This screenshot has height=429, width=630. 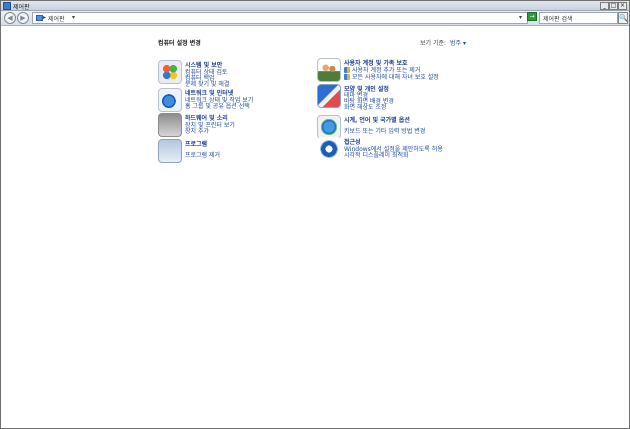 I want to click on search-box: 제어판 검색, so click(x=578, y=18).